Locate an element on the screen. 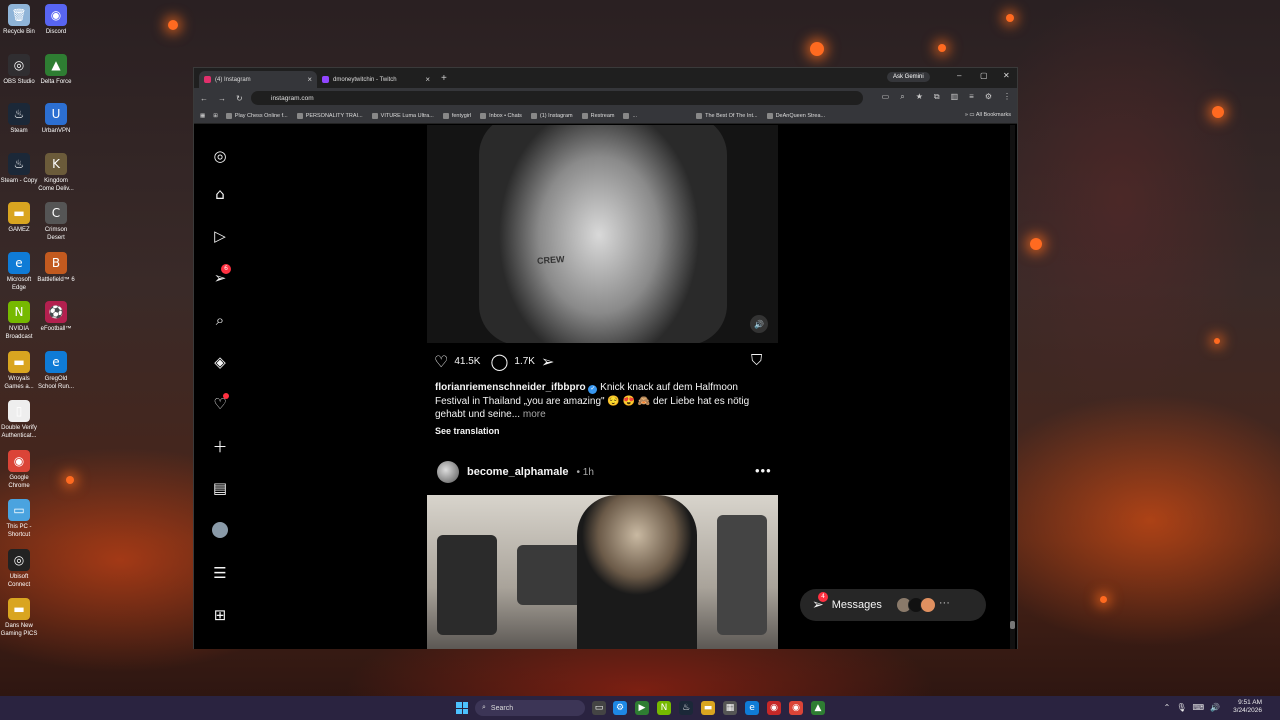  microphone-icon: 🎙 is located at coordinates (1181, 707).